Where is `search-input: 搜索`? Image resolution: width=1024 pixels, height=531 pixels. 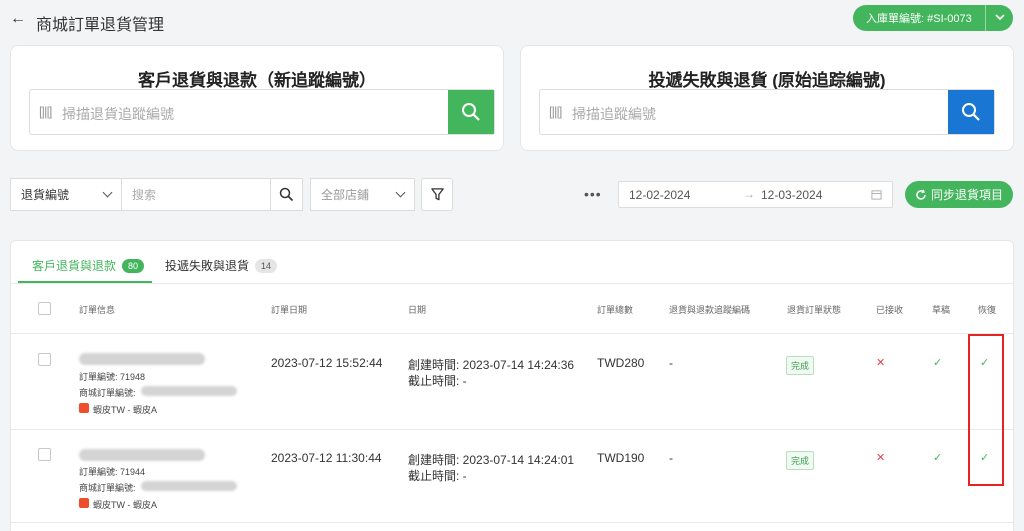 search-input: 搜索 is located at coordinates (196, 194).